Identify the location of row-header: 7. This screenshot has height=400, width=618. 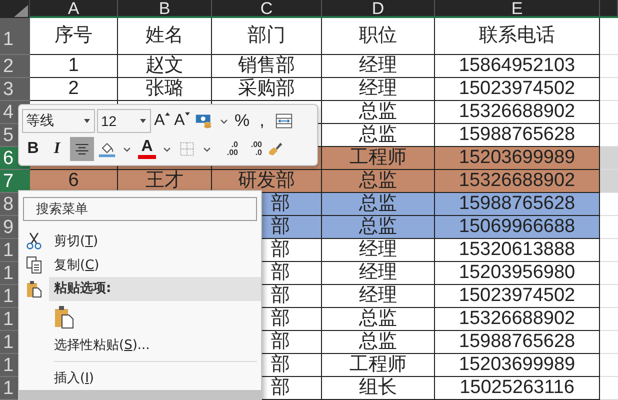
(15, 181).